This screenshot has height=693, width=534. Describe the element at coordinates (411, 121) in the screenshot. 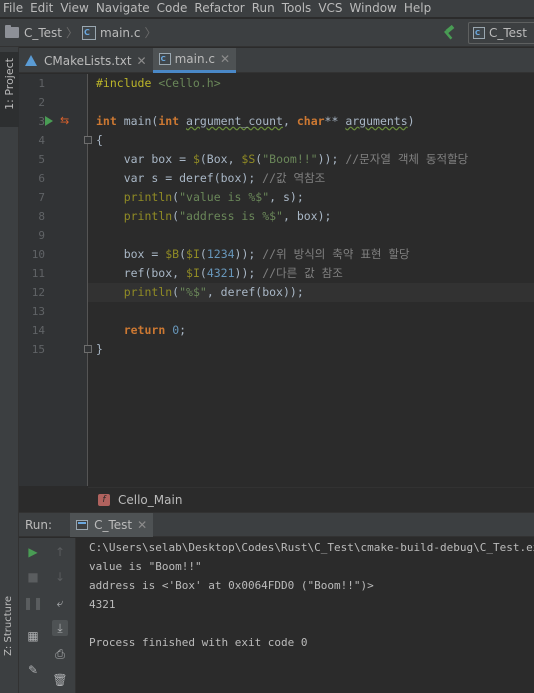

I see `code-token: )` at that location.